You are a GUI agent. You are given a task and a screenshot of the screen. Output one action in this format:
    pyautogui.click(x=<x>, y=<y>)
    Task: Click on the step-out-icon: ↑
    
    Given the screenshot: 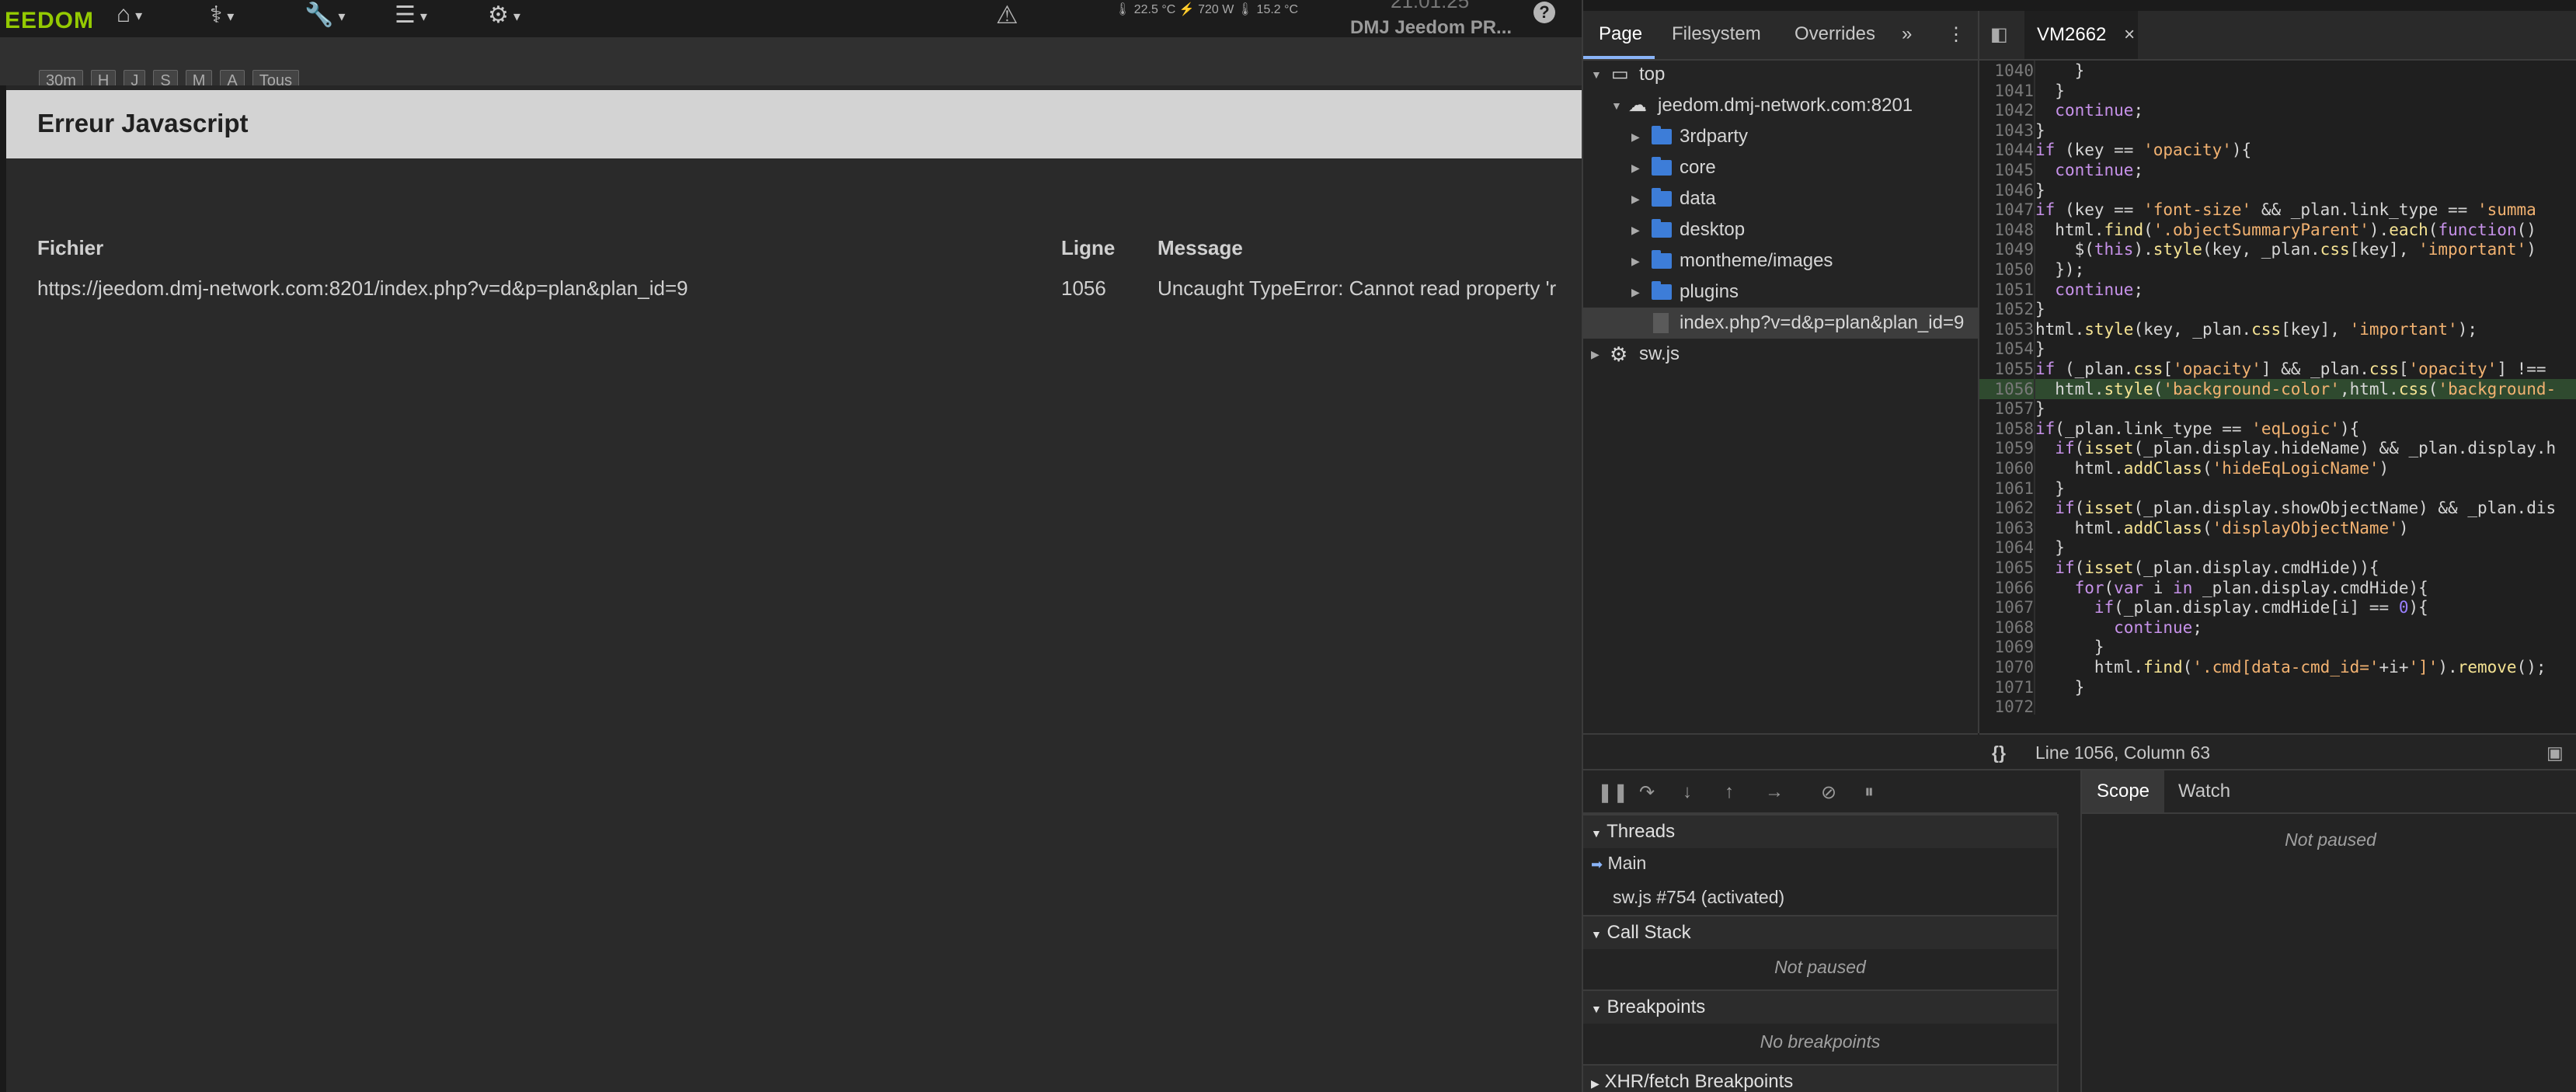 What is the action you would take?
    pyautogui.click(x=1729, y=792)
    